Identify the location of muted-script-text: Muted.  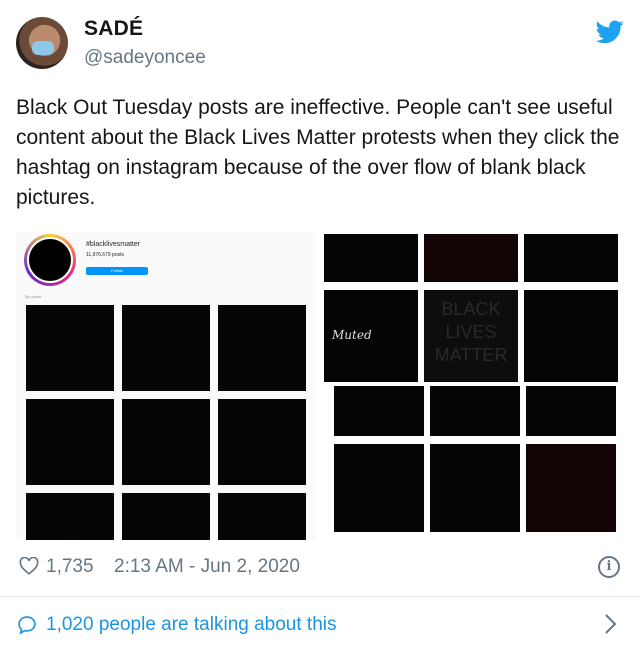
(352, 335).